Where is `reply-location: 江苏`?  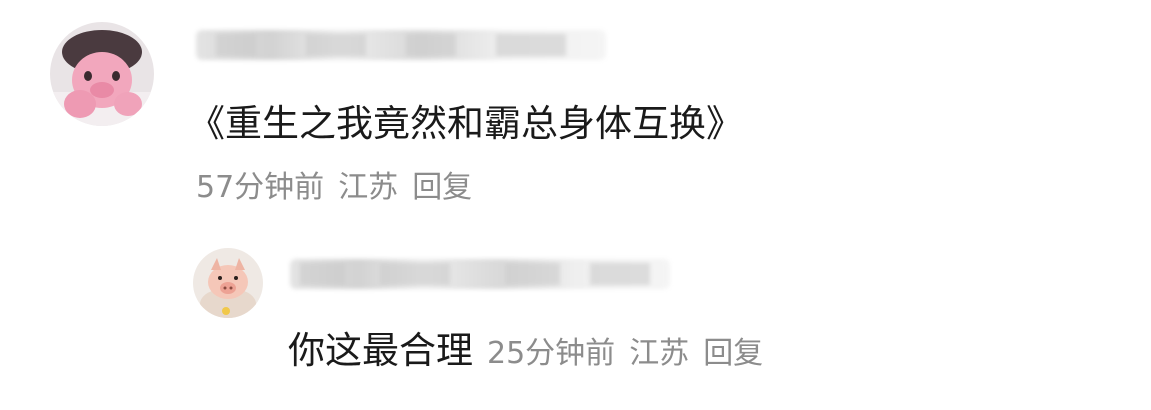
reply-location: 江苏 is located at coordinates (659, 353).